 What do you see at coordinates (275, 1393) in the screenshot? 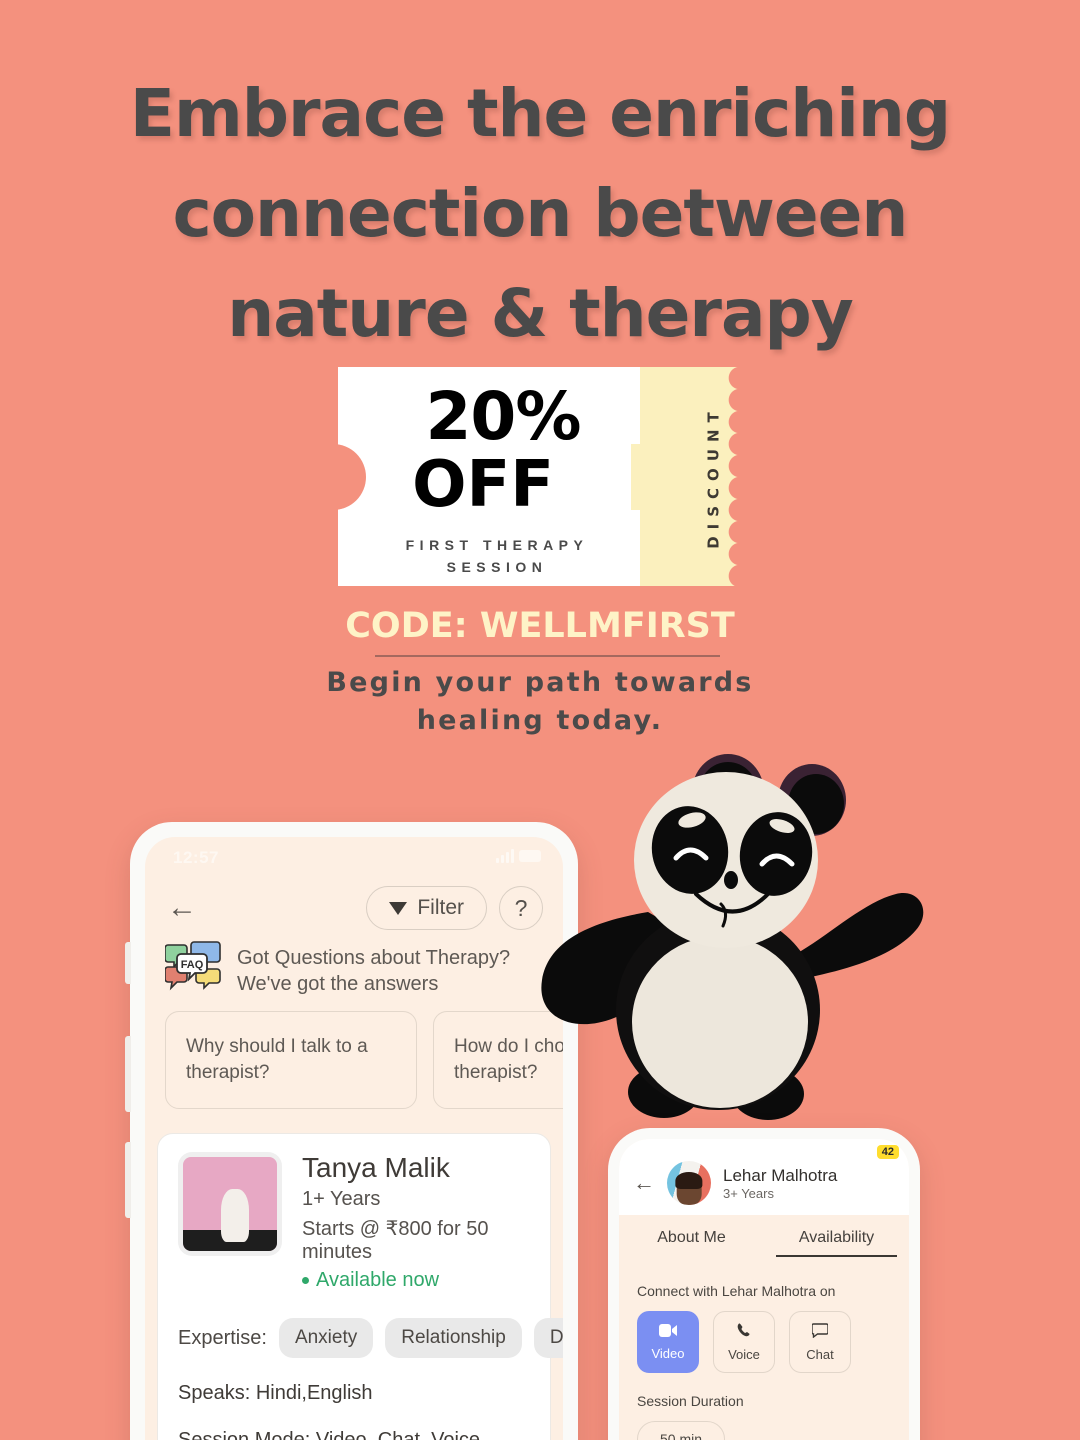
I see `therapist-languages: Speaks: Hindi,English` at bounding box center [275, 1393].